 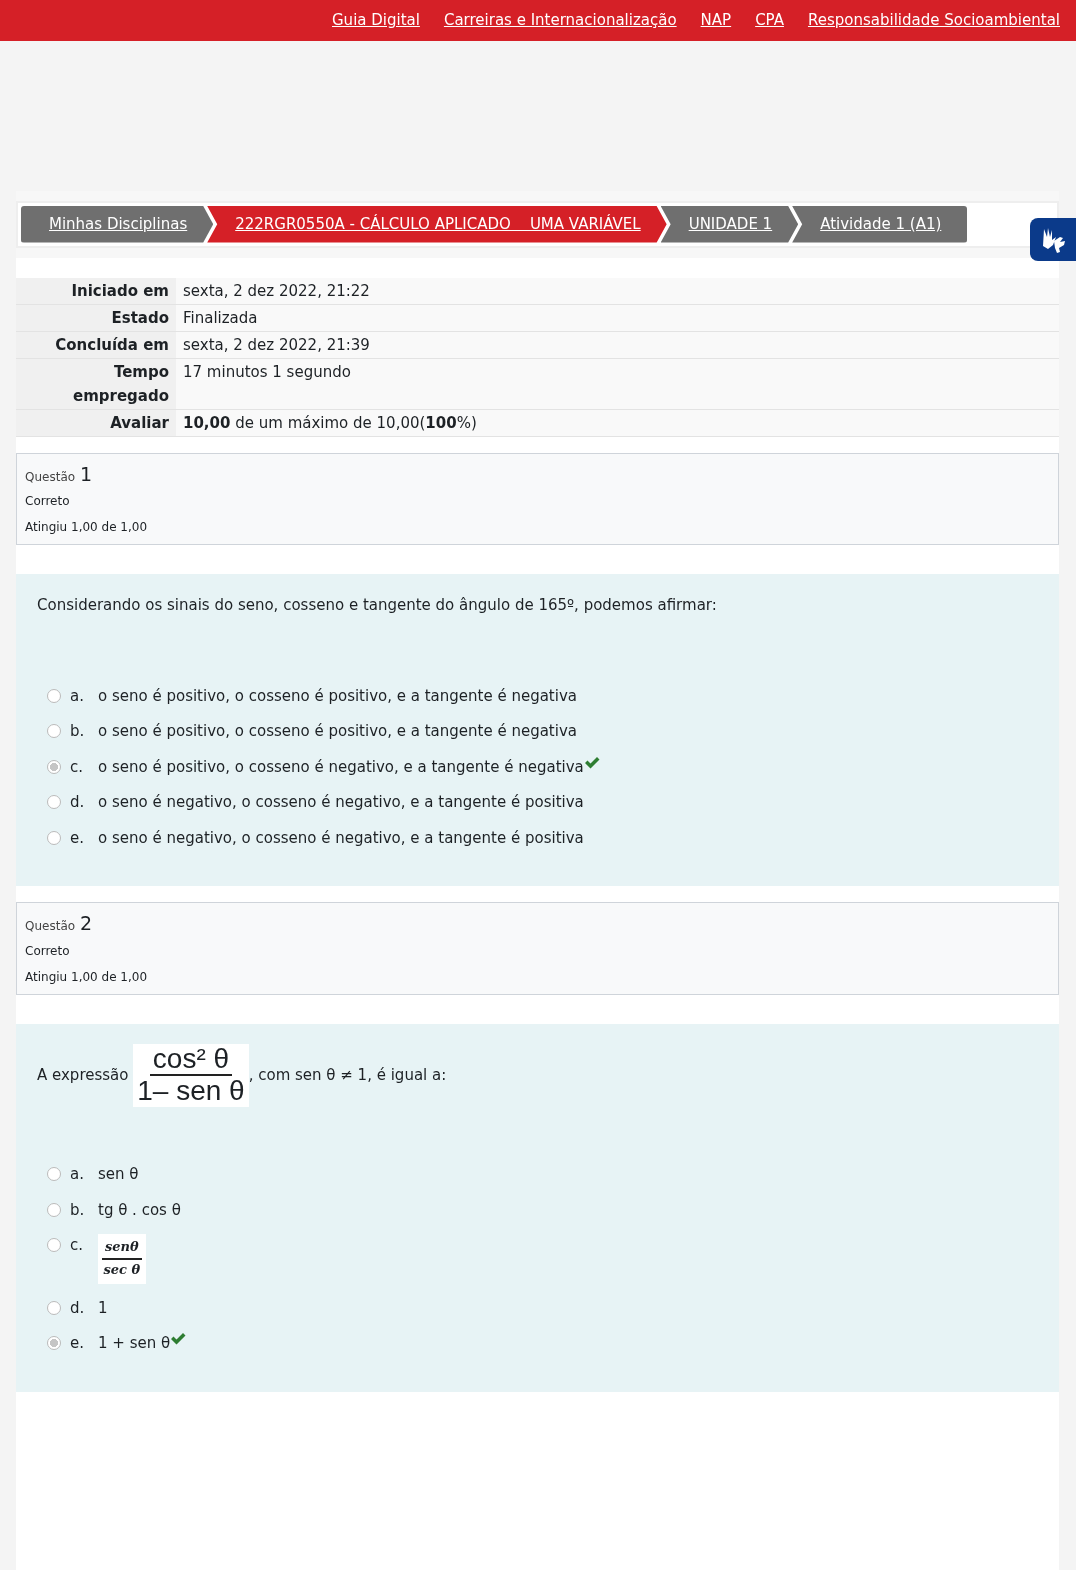 What do you see at coordinates (96, 383) in the screenshot?
I see `summary-label: Tempo empregado` at bounding box center [96, 383].